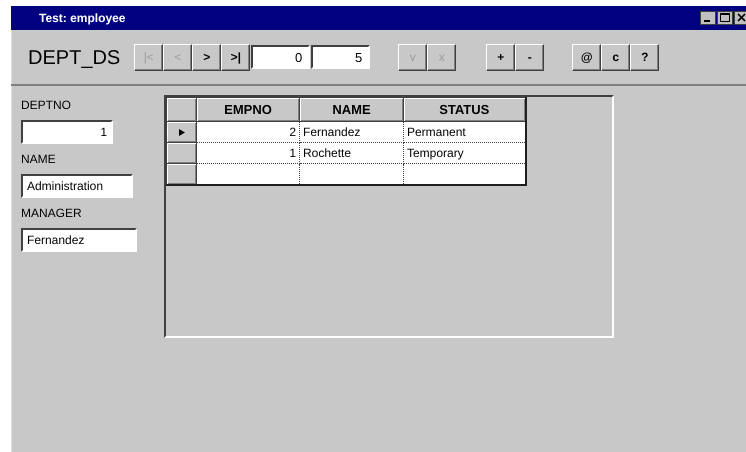  I want to click on close-icon, so click(740, 18).